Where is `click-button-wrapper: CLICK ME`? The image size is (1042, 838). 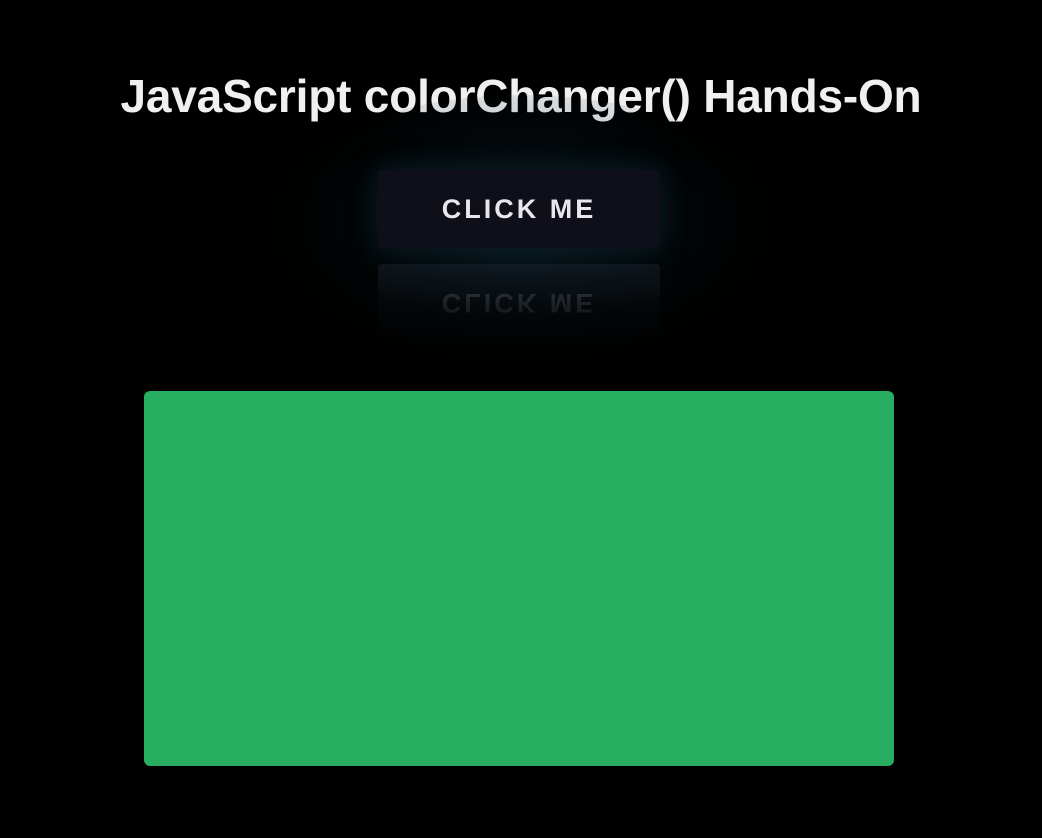 click-button-wrapper: CLICK ME is located at coordinates (519, 209).